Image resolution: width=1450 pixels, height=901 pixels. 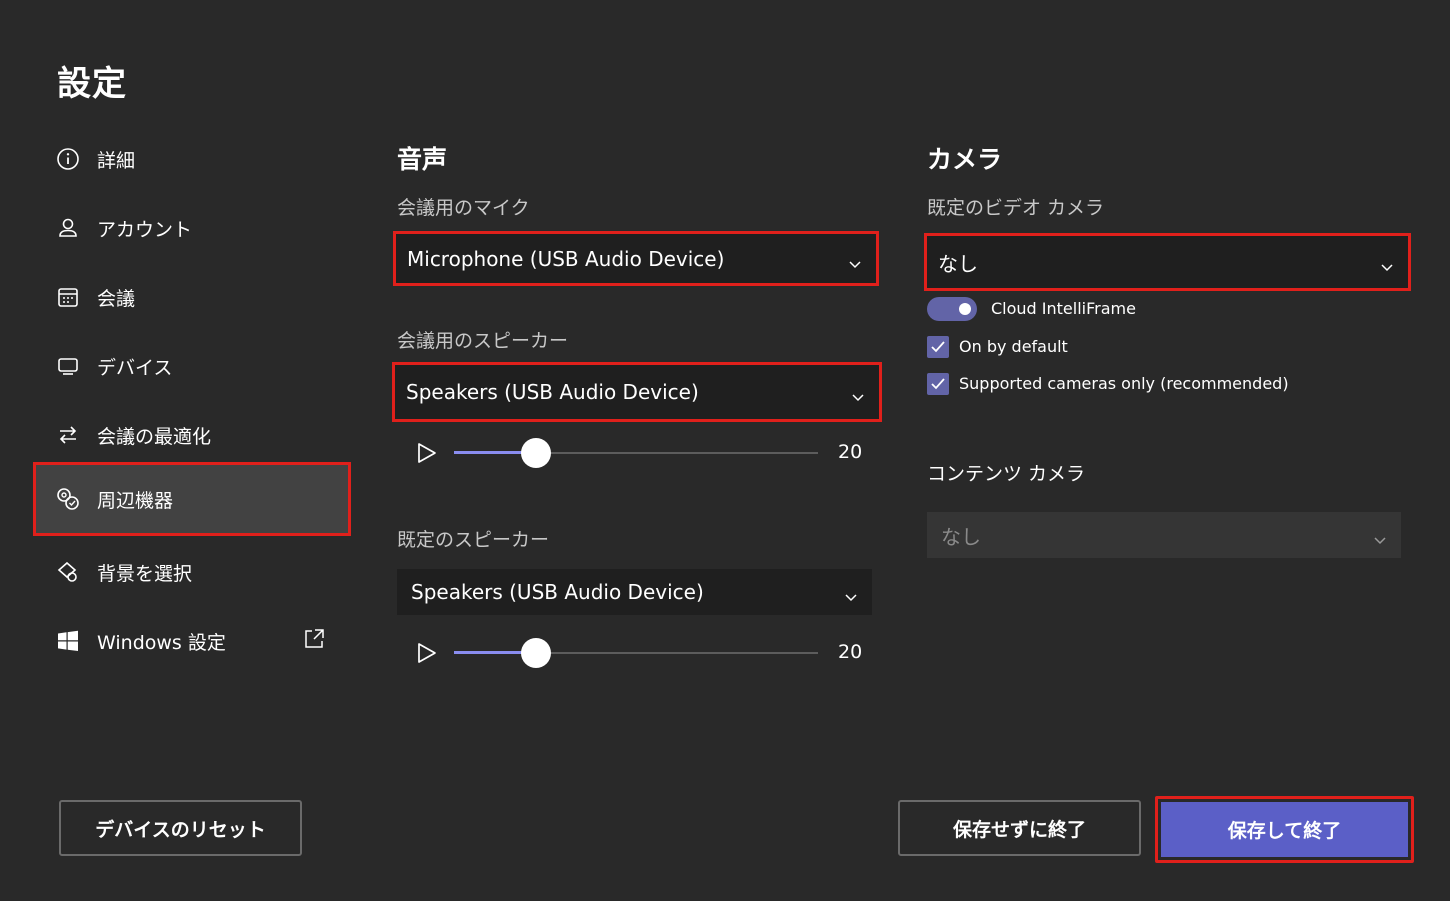 What do you see at coordinates (965, 309) in the screenshot?
I see `toggle-knob` at bounding box center [965, 309].